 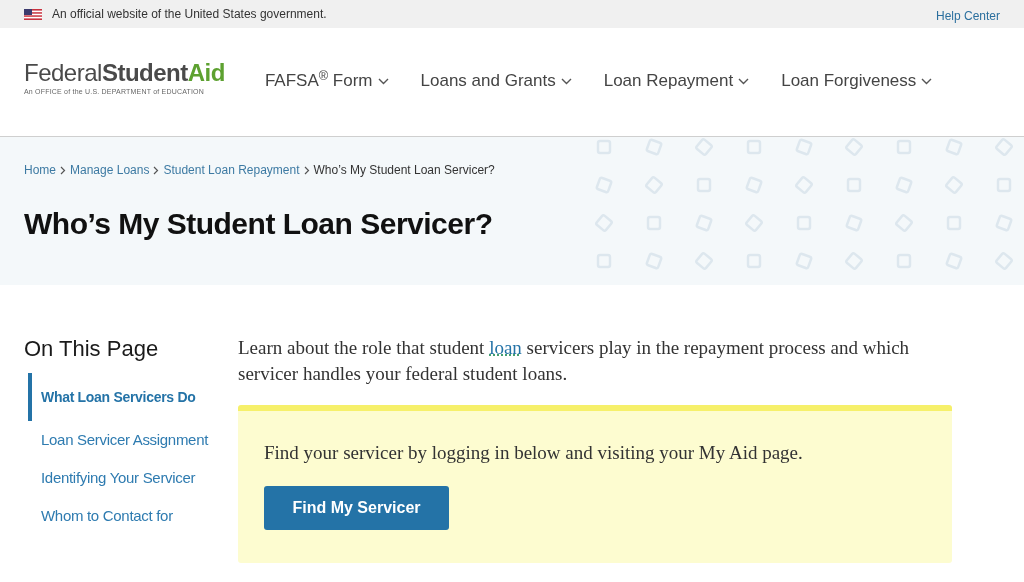 What do you see at coordinates (259, 224) in the screenshot?
I see `page-title: Who’s My Student Loan Servicer?` at bounding box center [259, 224].